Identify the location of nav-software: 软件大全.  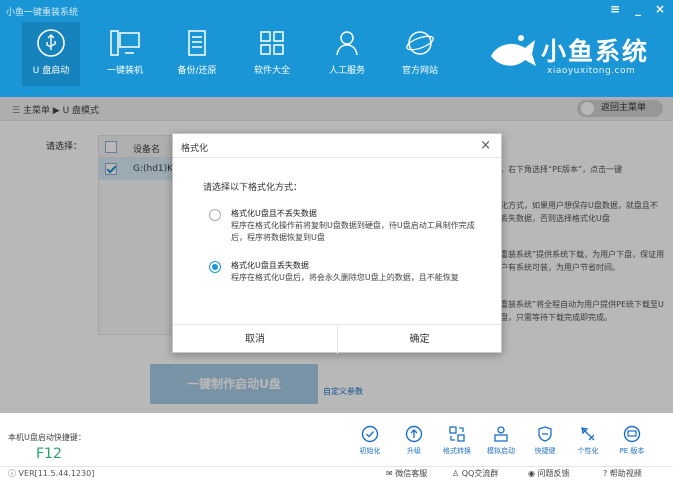
(272, 54).